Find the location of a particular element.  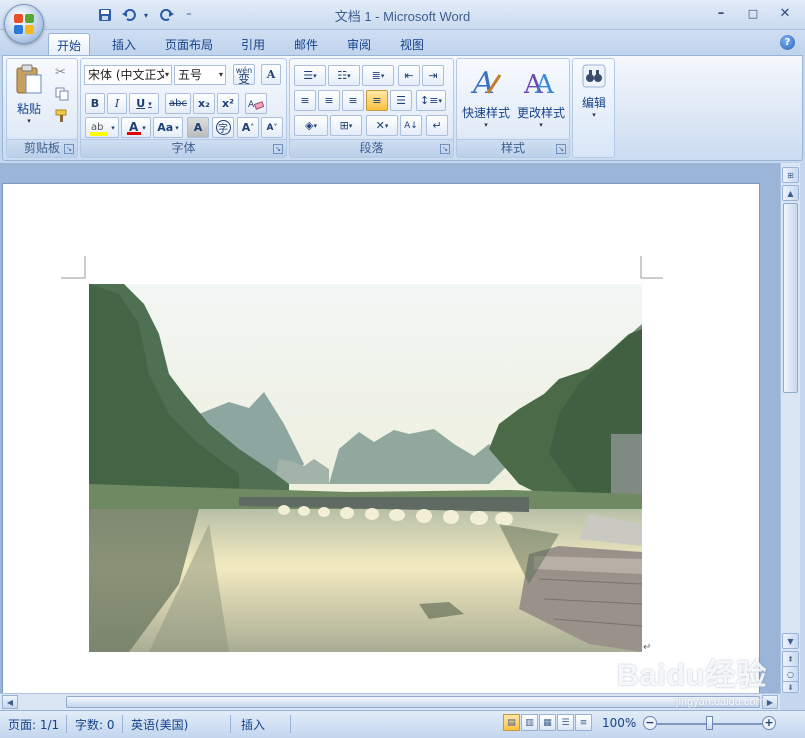

copy-icon is located at coordinates (62, 95).